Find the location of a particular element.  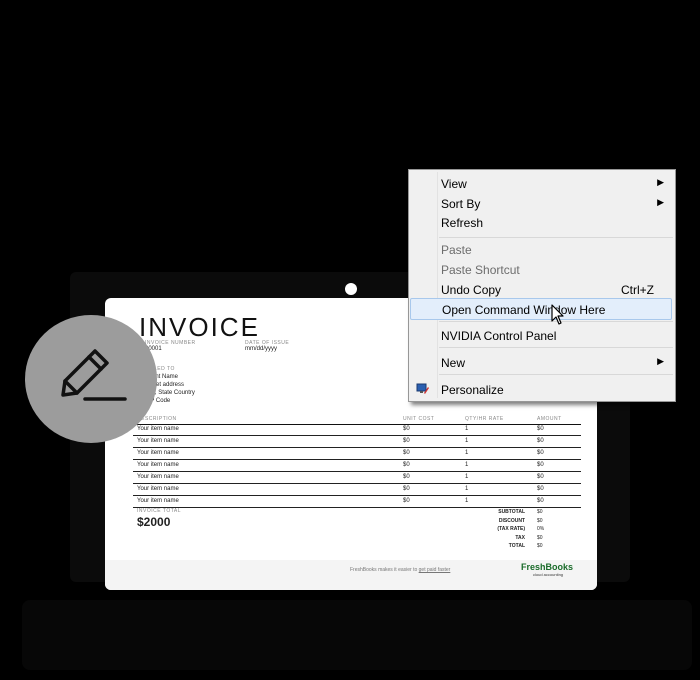

menu-item-sort-by: Sort By ▶ is located at coordinates (541, 203).